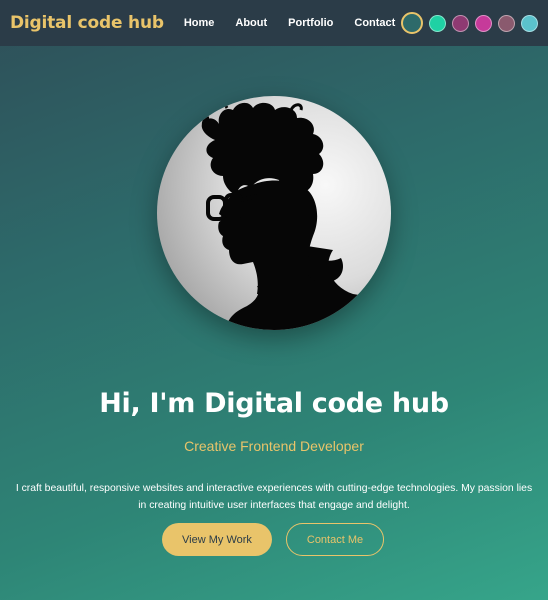 This screenshot has width=548, height=600. I want to click on nav-link-about: About, so click(251, 23).